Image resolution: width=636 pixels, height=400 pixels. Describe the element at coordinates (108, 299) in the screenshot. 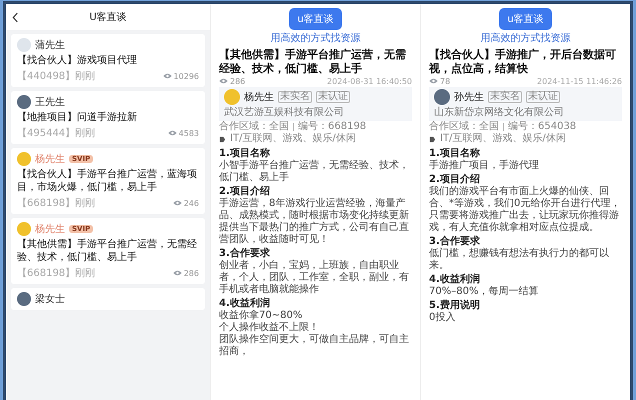

I see `post-card: 梁女士` at that location.